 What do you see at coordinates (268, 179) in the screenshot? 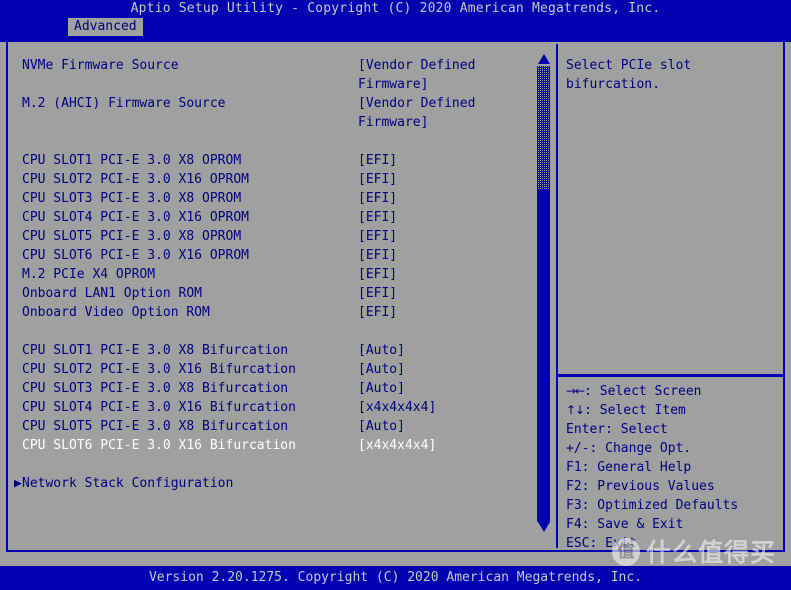
I see `setting-row: CPU SLOT2 PCI-E 3.0 X16 OPROM [EFI]` at bounding box center [268, 179].